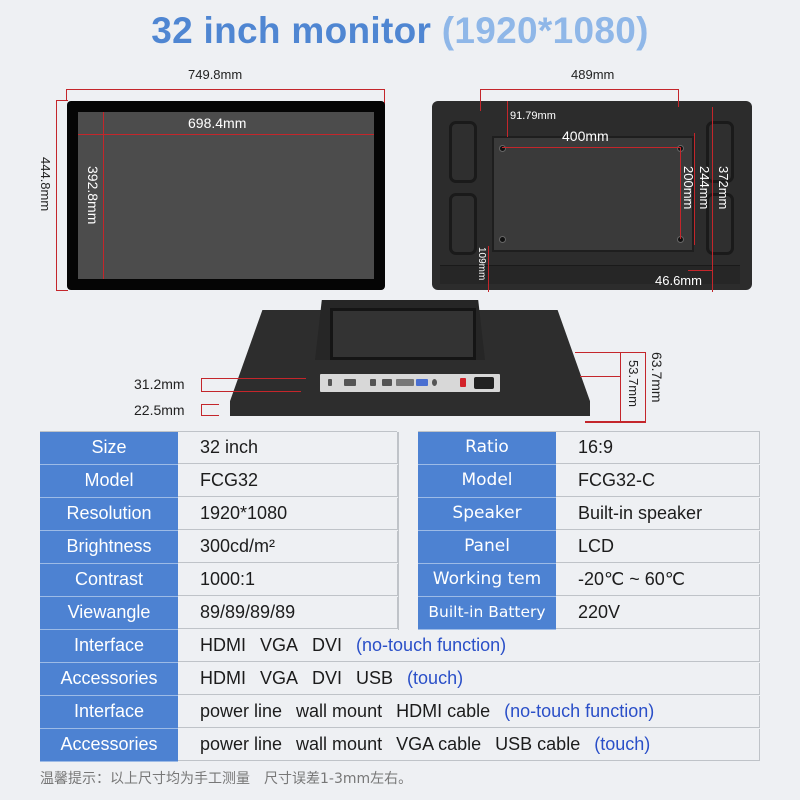 The width and height of the screenshot is (800, 800). I want to click on spec-value-right-panel: LCD, so click(658, 547).